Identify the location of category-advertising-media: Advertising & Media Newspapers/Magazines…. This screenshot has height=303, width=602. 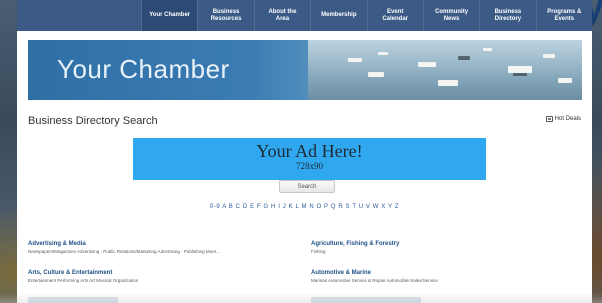
(163, 247).